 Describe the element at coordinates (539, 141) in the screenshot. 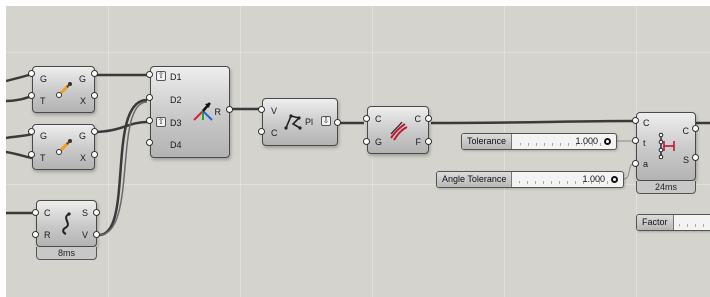

I see `tolerance-slider: Tolerance 1.000` at that location.